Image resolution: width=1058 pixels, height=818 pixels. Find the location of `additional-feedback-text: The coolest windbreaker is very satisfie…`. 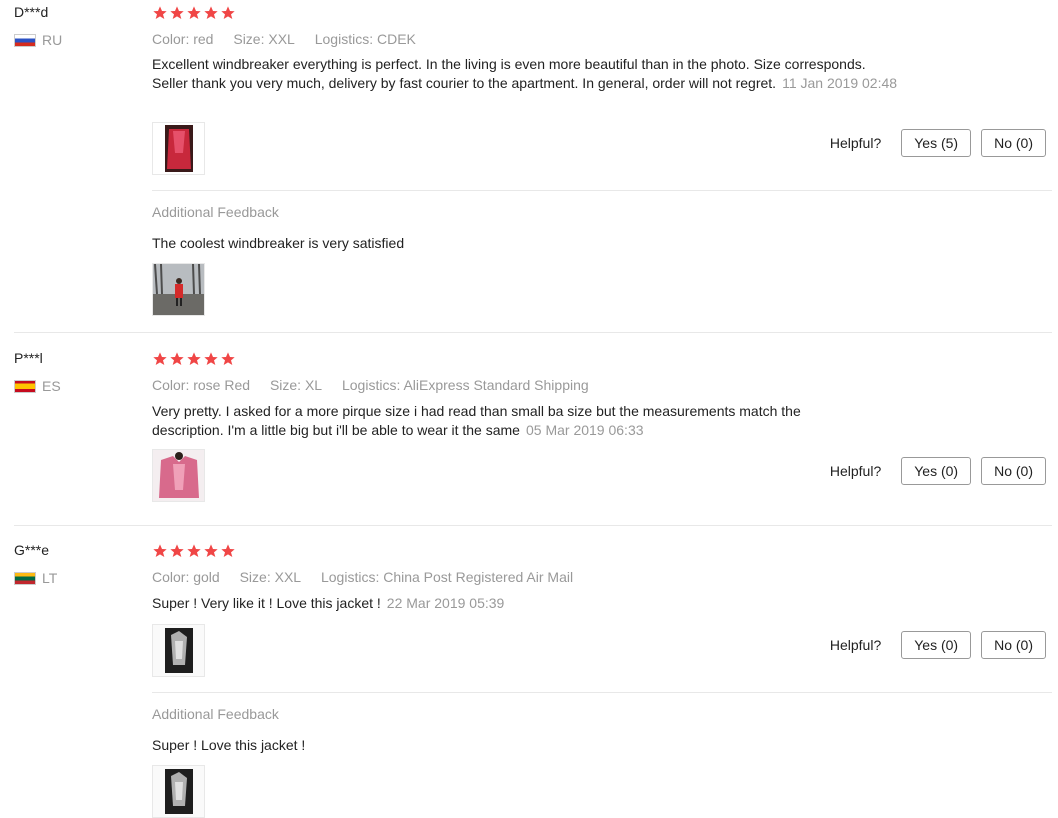

additional-feedback-text: The coolest windbreaker is very satisfie… is located at coordinates (278, 243).